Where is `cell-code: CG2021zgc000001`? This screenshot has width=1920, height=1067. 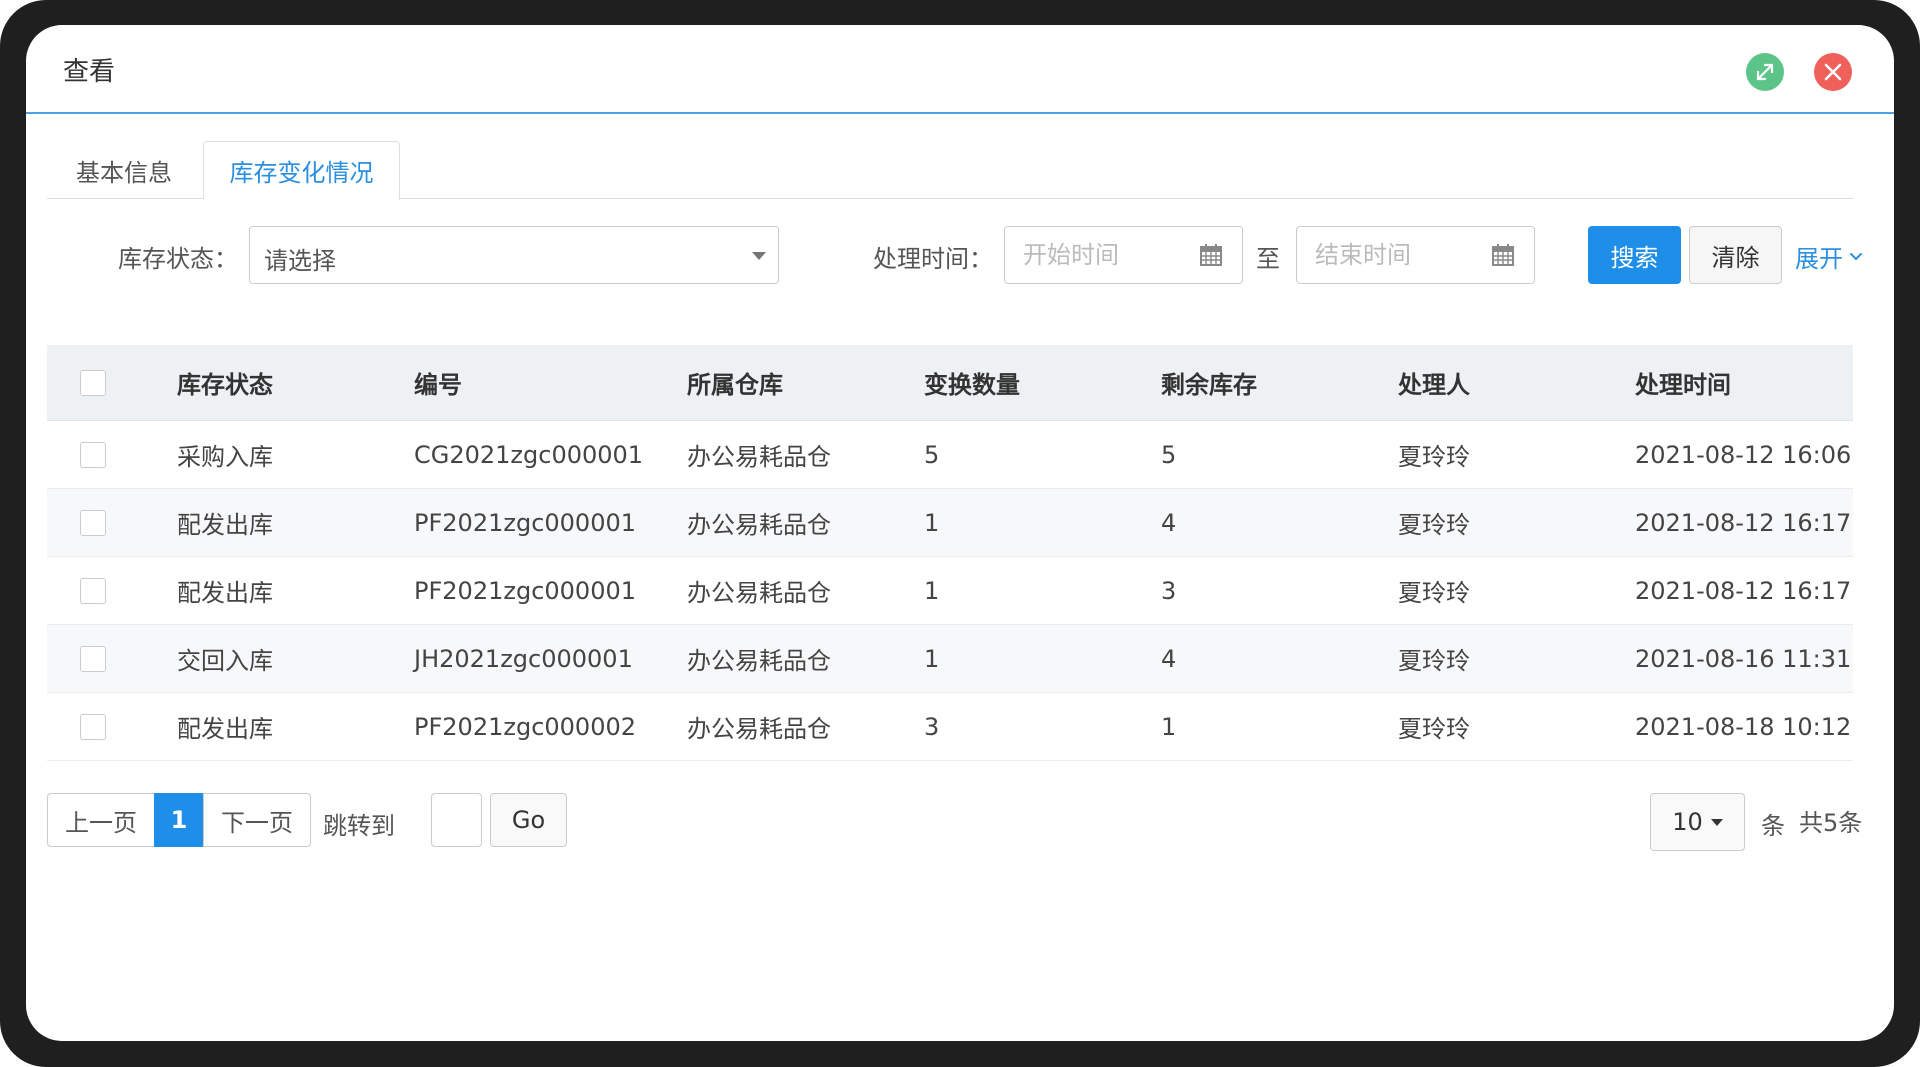
cell-code: CG2021zgc000001 is located at coordinates (529, 454).